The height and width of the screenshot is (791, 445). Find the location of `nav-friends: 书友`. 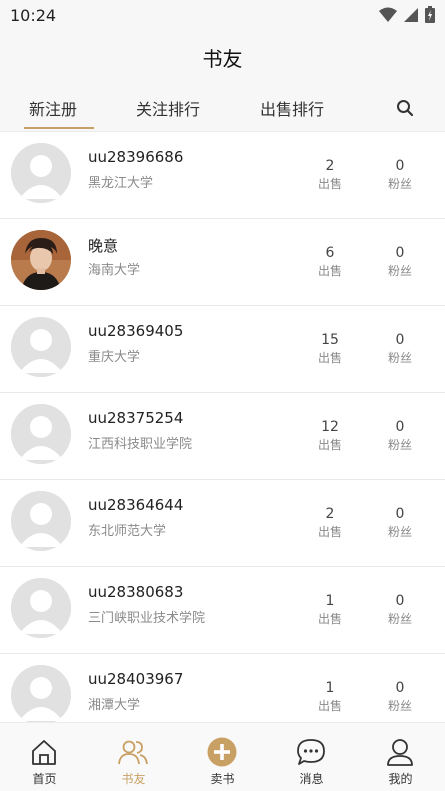

nav-friends: 书友 is located at coordinates (133, 757).